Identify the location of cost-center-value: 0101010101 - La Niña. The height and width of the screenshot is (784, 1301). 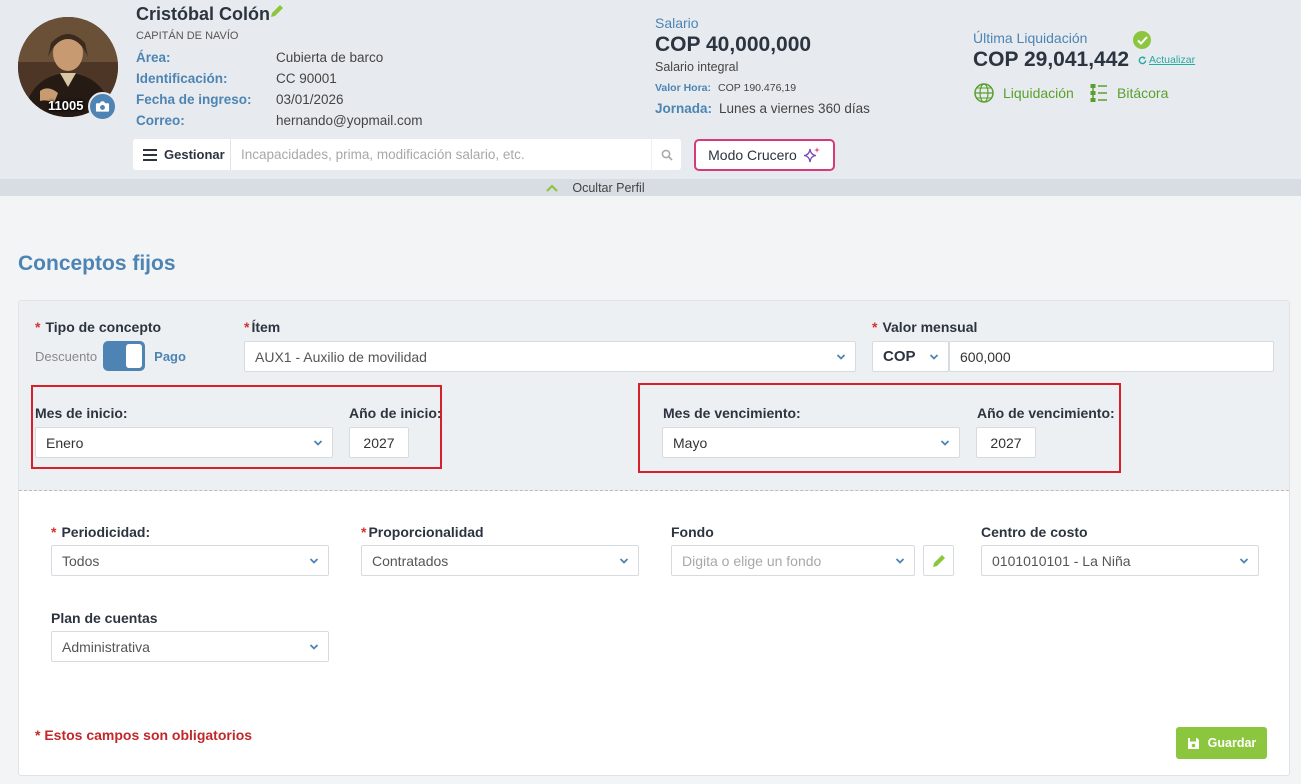
(1061, 560).